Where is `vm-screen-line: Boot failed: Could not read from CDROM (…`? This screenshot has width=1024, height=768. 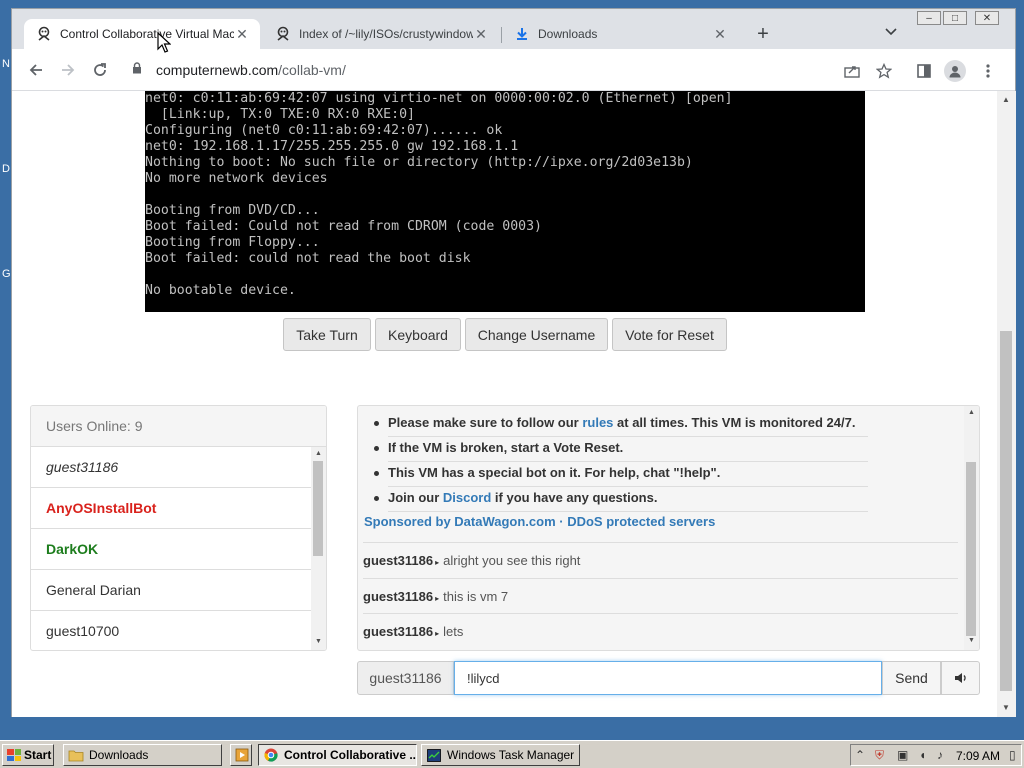 vm-screen-line: Boot failed: Could not read from CDROM (… is located at coordinates (343, 226).